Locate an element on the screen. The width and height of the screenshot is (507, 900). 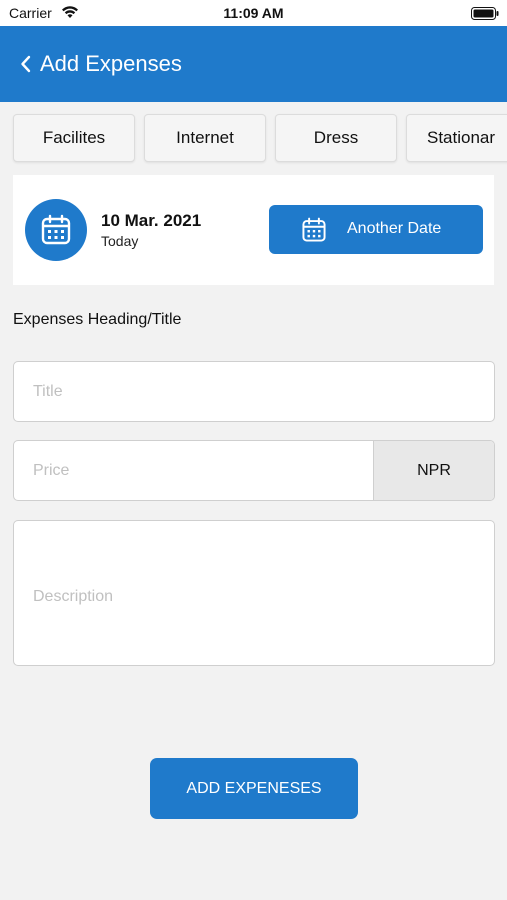
title-input is located at coordinates (254, 391).